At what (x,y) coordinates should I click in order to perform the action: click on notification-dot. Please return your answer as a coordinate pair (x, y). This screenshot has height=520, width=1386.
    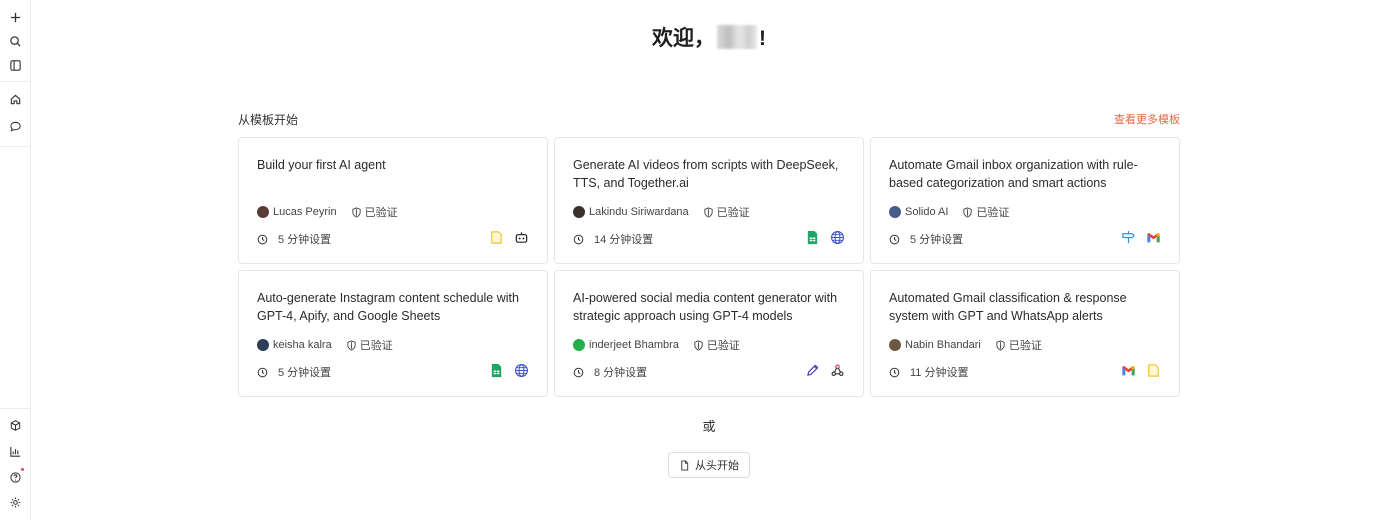
    Looking at the image, I should click on (22, 469).